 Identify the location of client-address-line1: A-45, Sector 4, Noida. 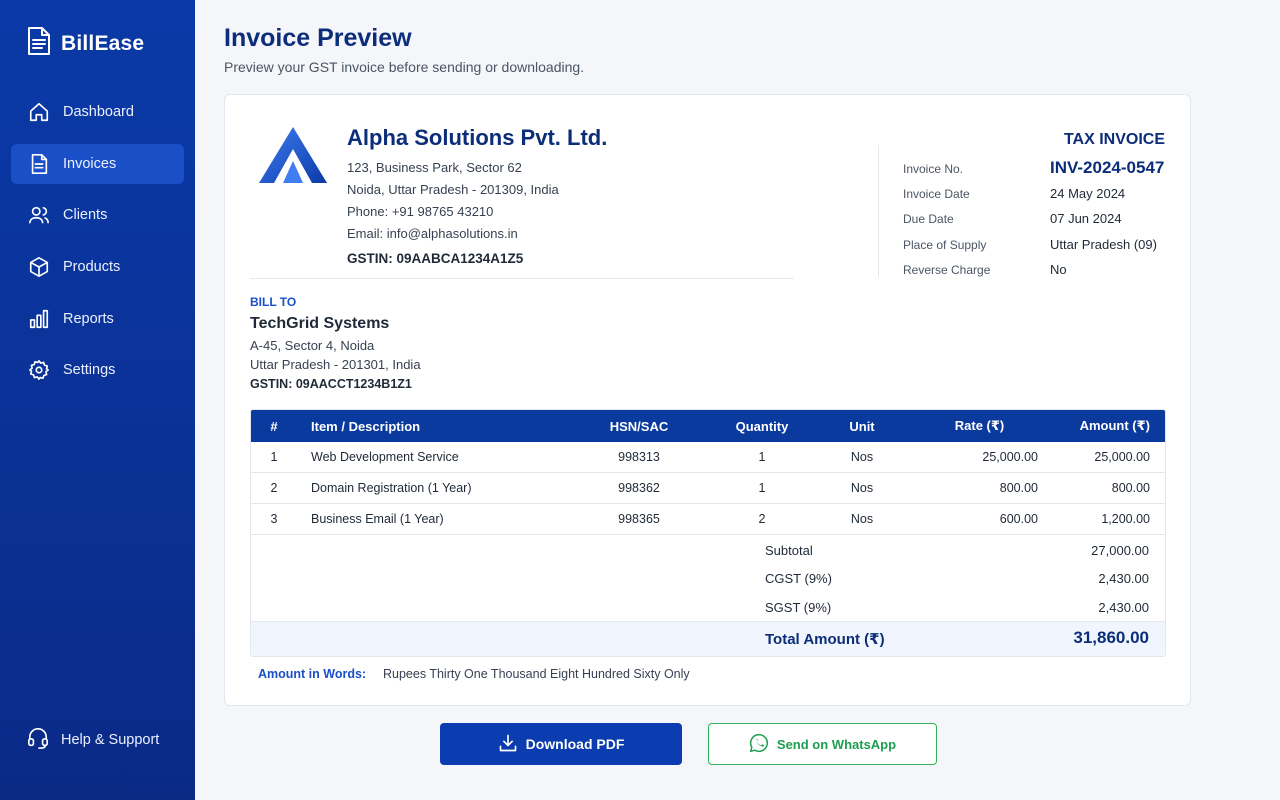
(312, 345).